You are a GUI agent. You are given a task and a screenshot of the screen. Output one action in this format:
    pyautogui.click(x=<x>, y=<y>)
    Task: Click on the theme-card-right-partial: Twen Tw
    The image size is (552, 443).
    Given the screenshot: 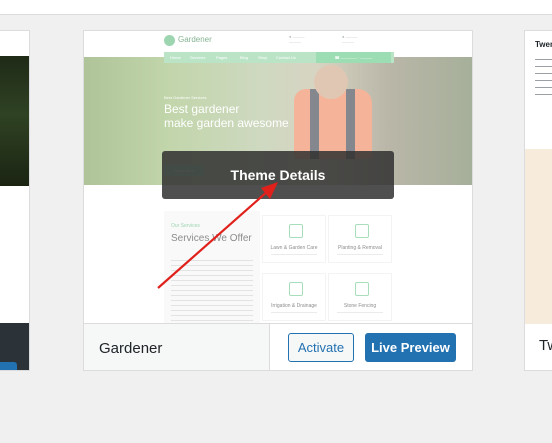 What is the action you would take?
    pyautogui.click(x=538, y=200)
    